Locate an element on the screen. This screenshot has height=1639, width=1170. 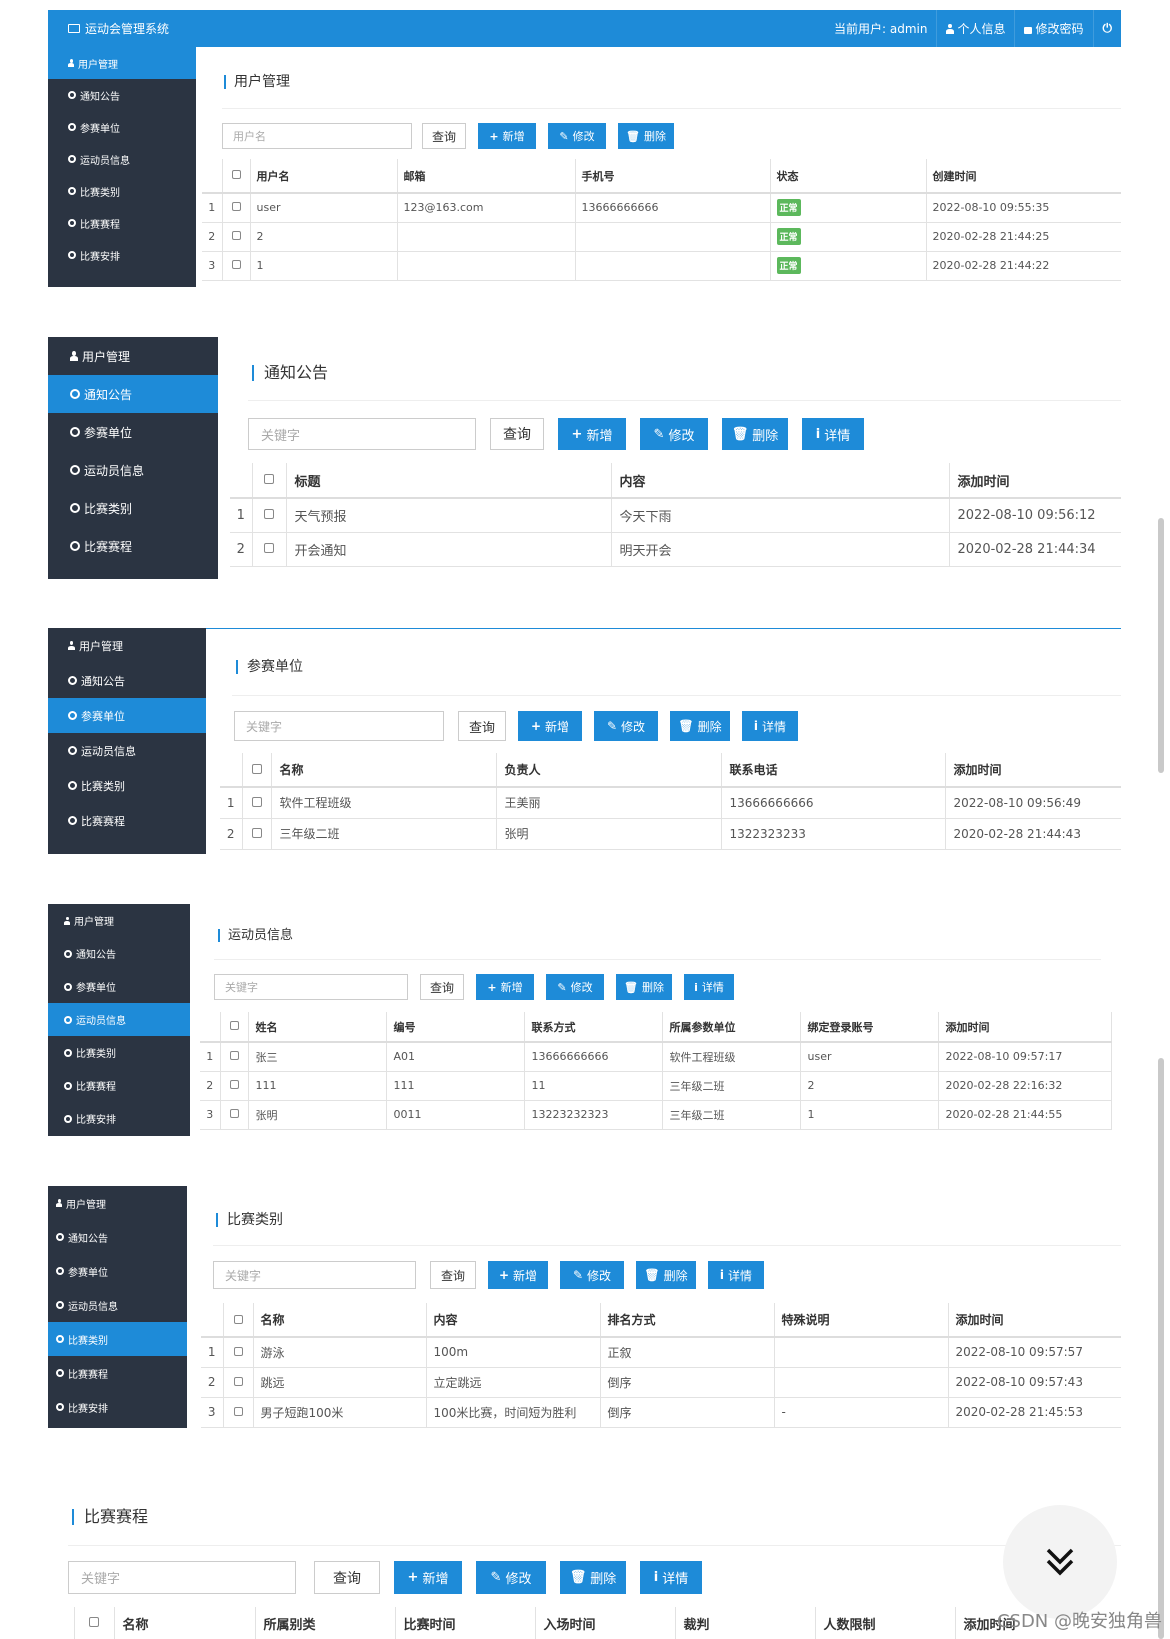
table-row: 2 2 正常 2020-02-28 21:44:25 is located at coordinates (661, 237).